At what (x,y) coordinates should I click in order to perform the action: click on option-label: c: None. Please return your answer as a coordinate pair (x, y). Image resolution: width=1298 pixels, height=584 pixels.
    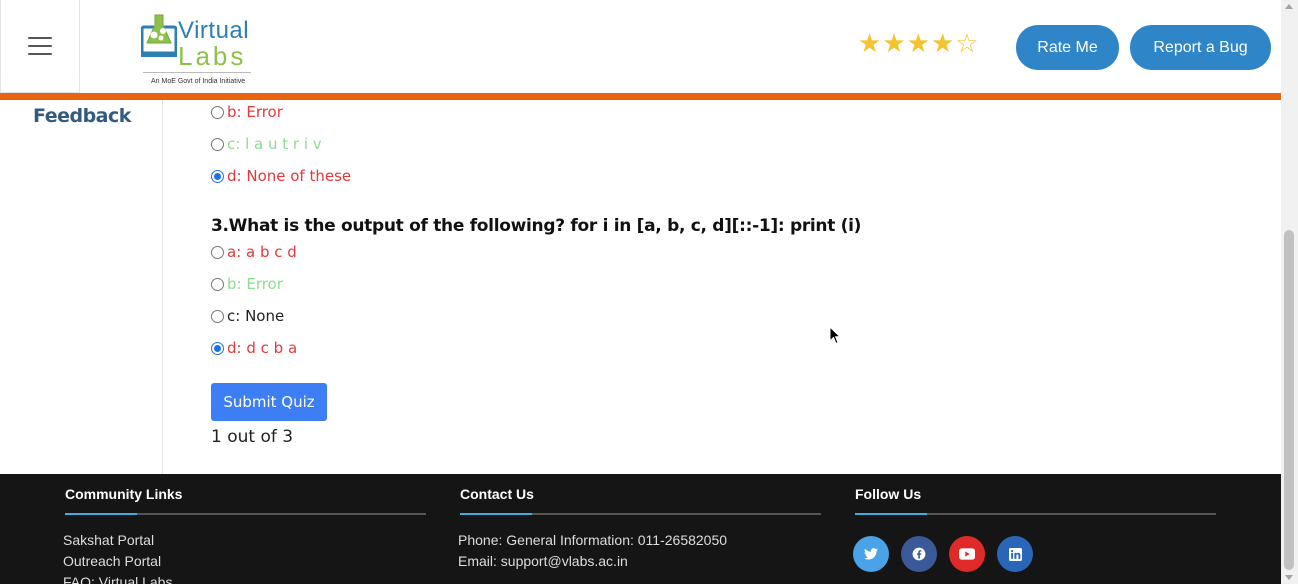
    Looking at the image, I should click on (256, 316).